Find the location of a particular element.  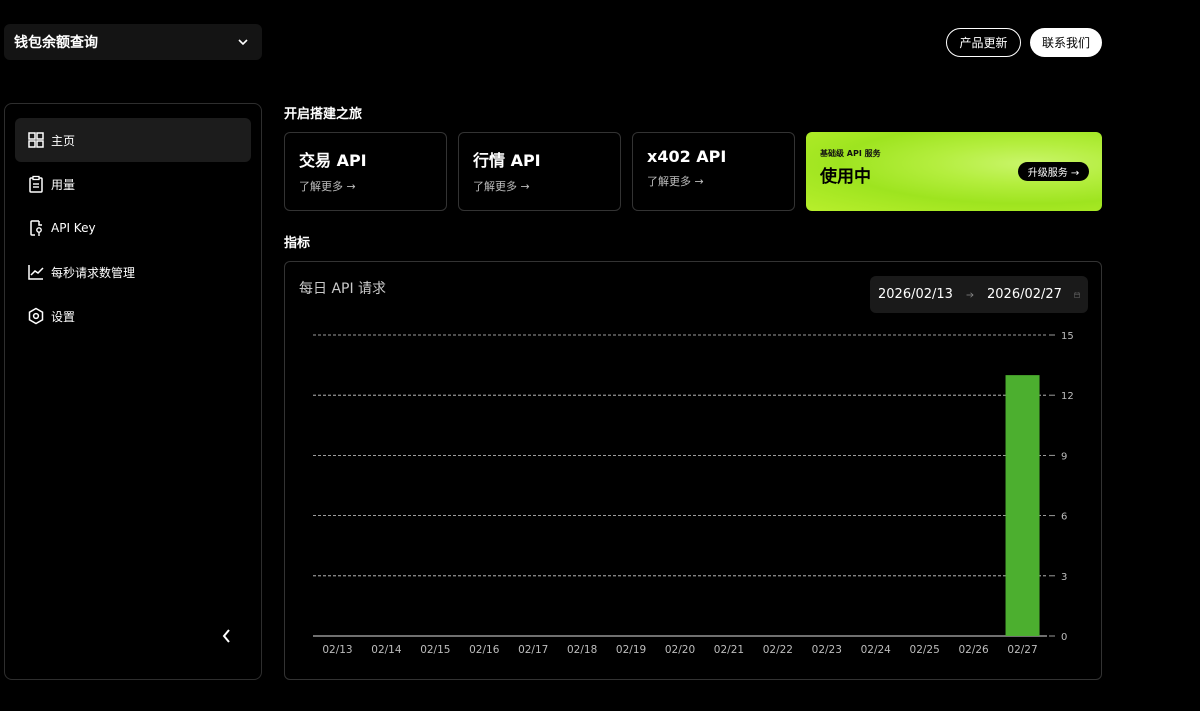

x-tick-label: 02/16 is located at coordinates (484, 650).